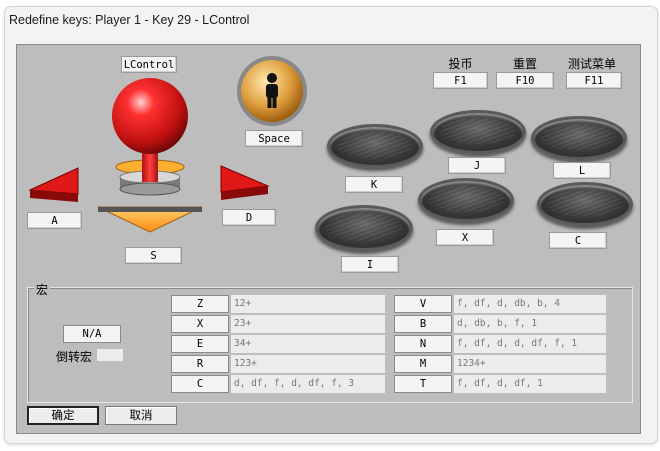 The height and width of the screenshot is (451, 660). Describe the element at coordinates (477, 165) in the screenshot. I see `j-key-label: J` at that location.